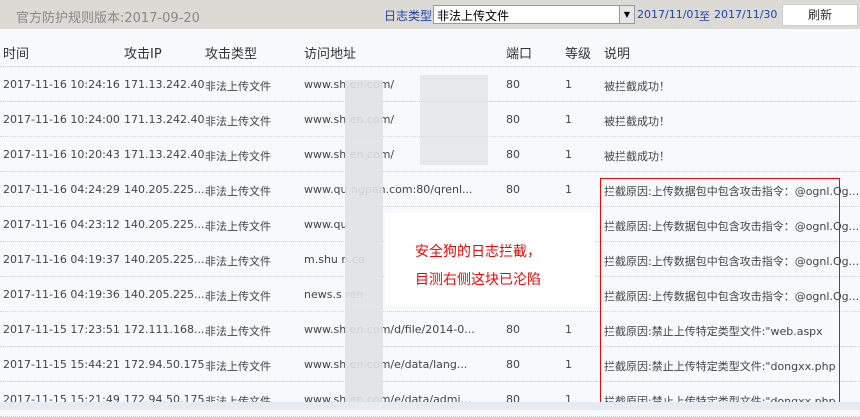  What do you see at coordinates (61, 154) in the screenshot?
I see `cell-time: 2017-11-16 10:20:43` at bounding box center [61, 154].